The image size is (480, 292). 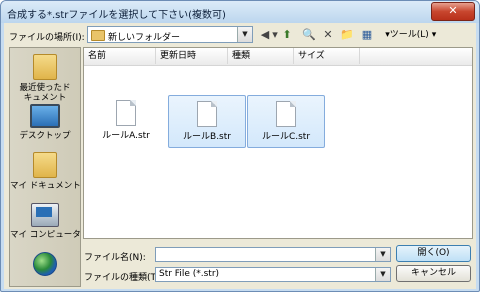 What do you see at coordinates (45, 93) in the screenshot?
I see `place-label: 最近使ったド キュメント` at bounding box center [45, 93].